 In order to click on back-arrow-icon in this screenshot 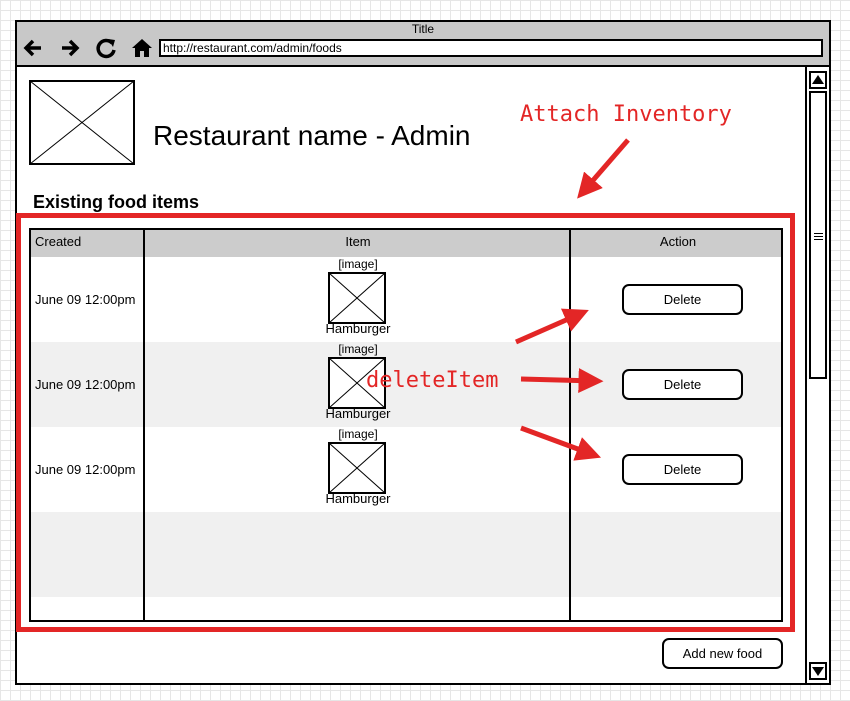, I will do `click(33, 48)`.